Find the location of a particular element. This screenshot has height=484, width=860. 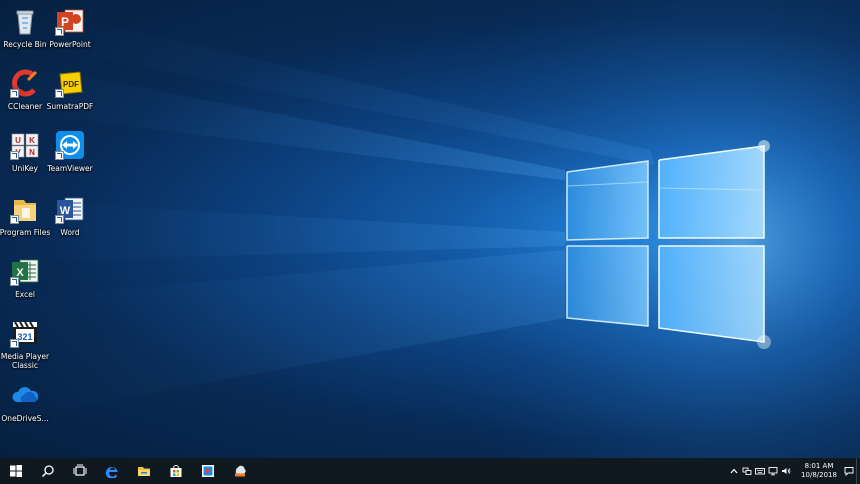

display-tray-button is located at coordinates (773, 471).